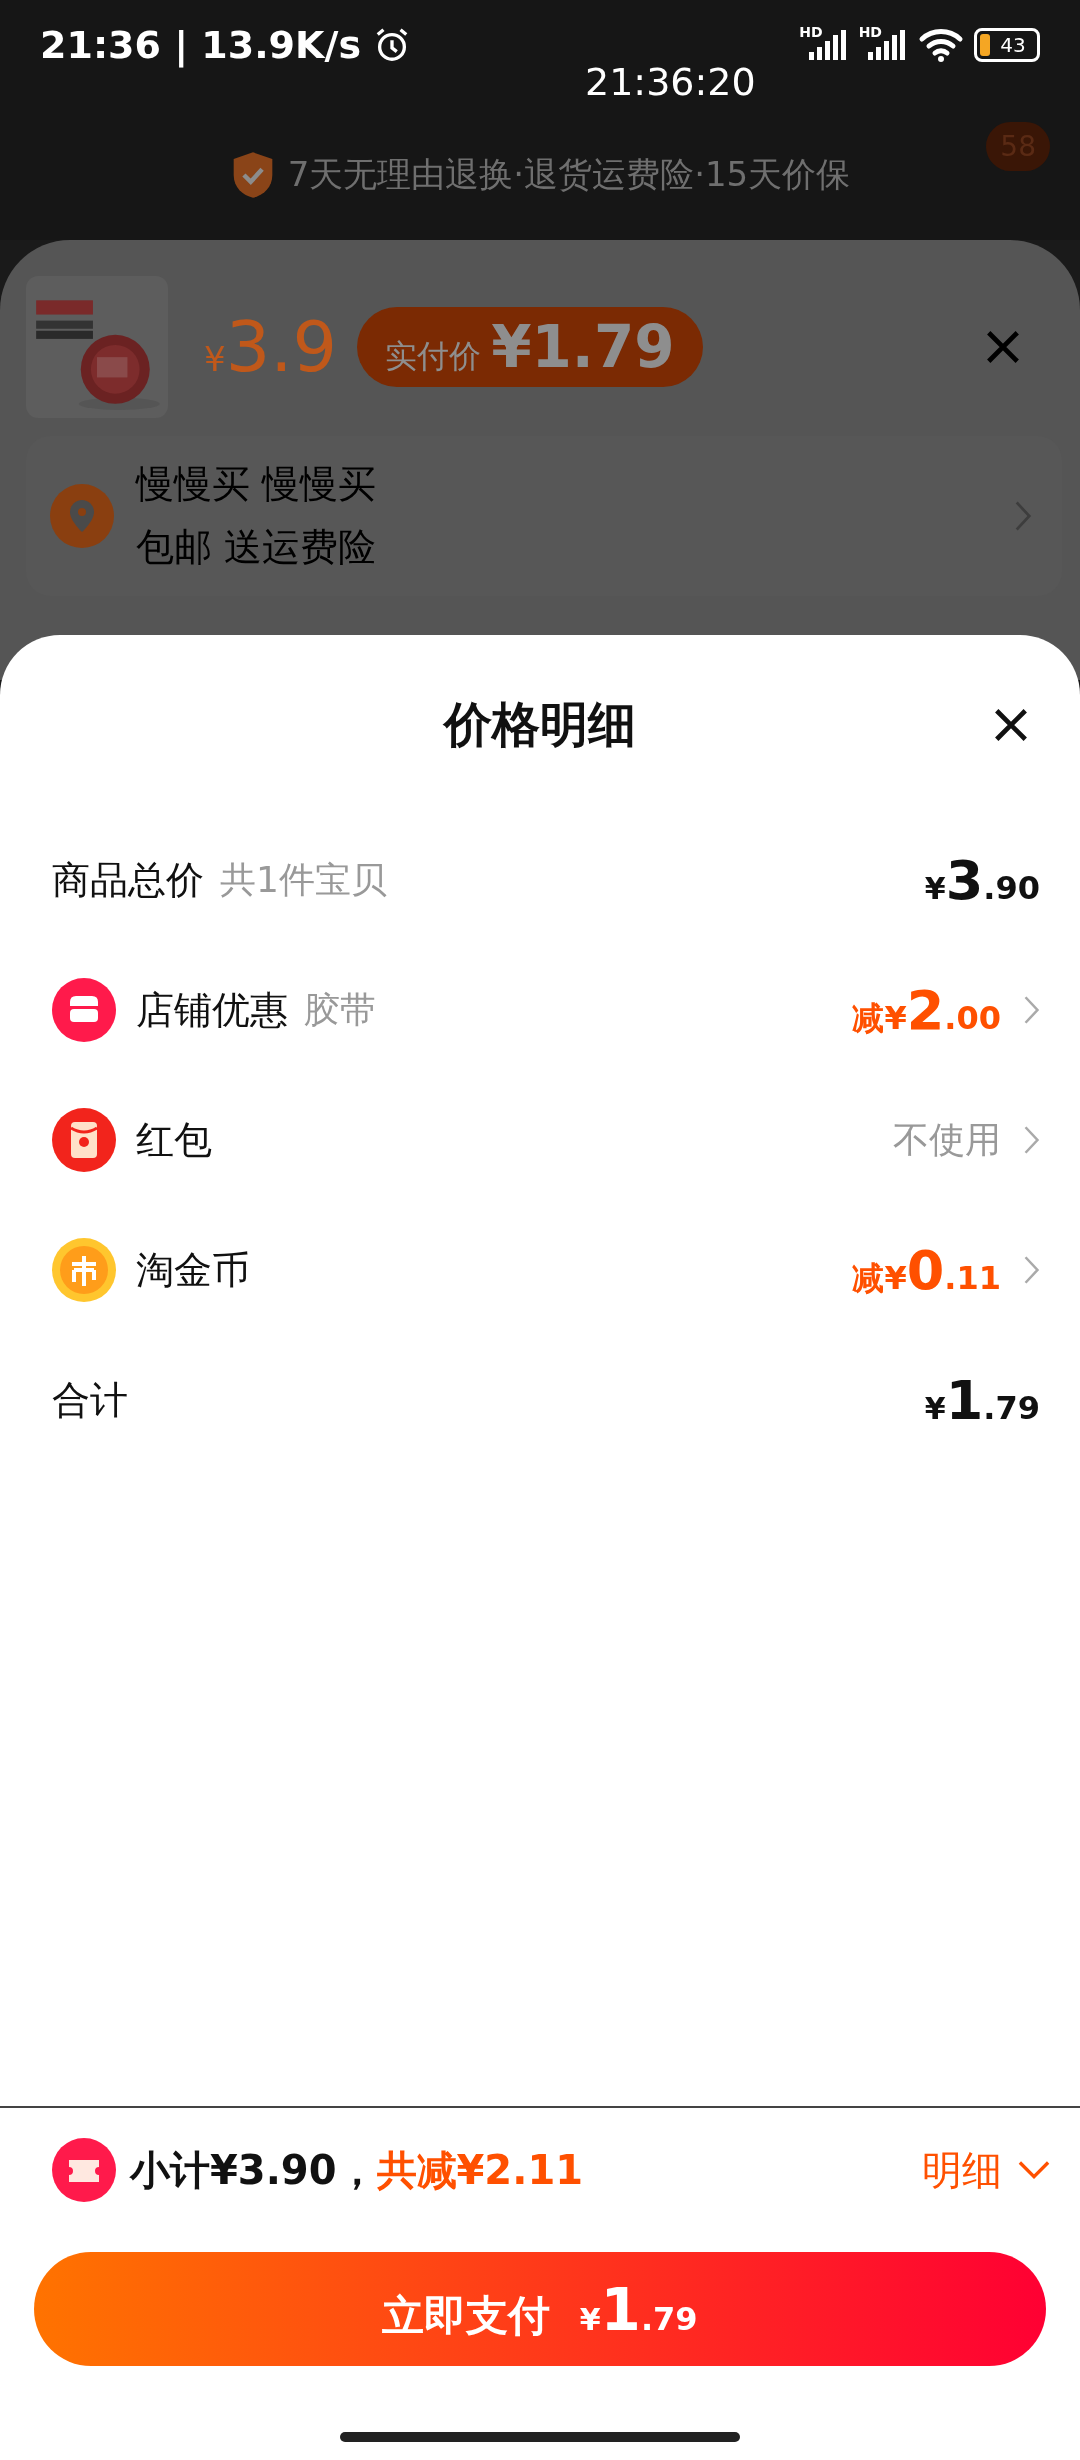 The image size is (1080, 2460). Describe the element at coordinates (926, 1010) in the screenshot. I see `row-amount: 减¥2.00` at that location.